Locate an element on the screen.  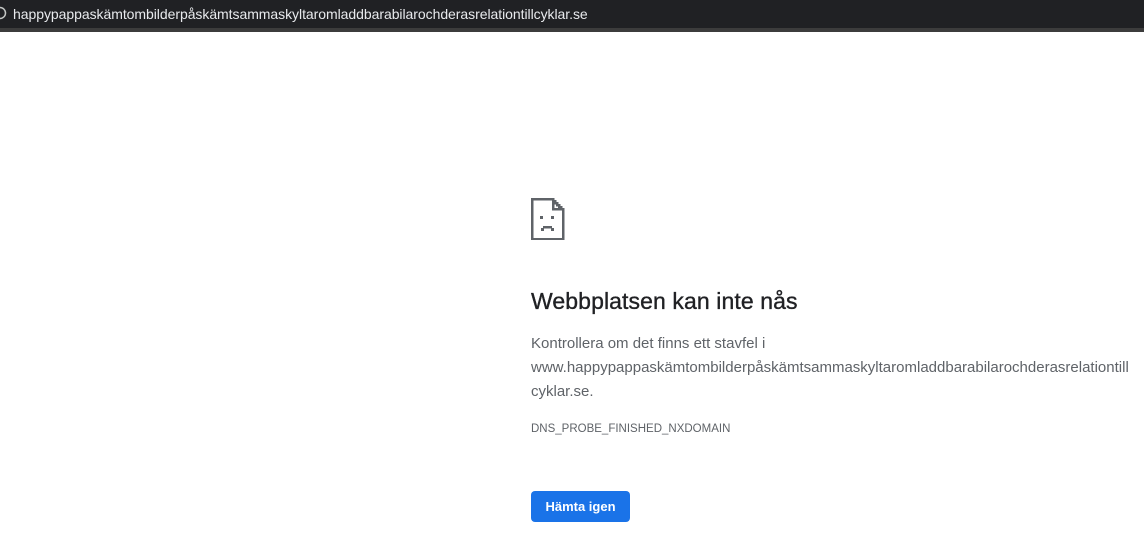
error-title: Webbplatsen kan inte nås is located at coordinates (664, 301).